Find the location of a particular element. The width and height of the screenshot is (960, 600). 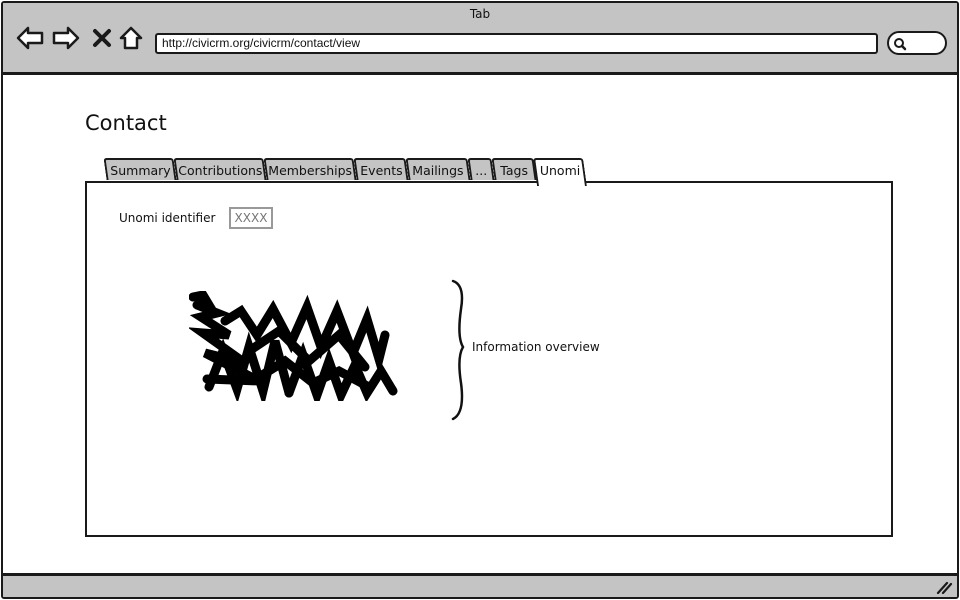

unomi-identifier-field is located at coordinates (251, 218).